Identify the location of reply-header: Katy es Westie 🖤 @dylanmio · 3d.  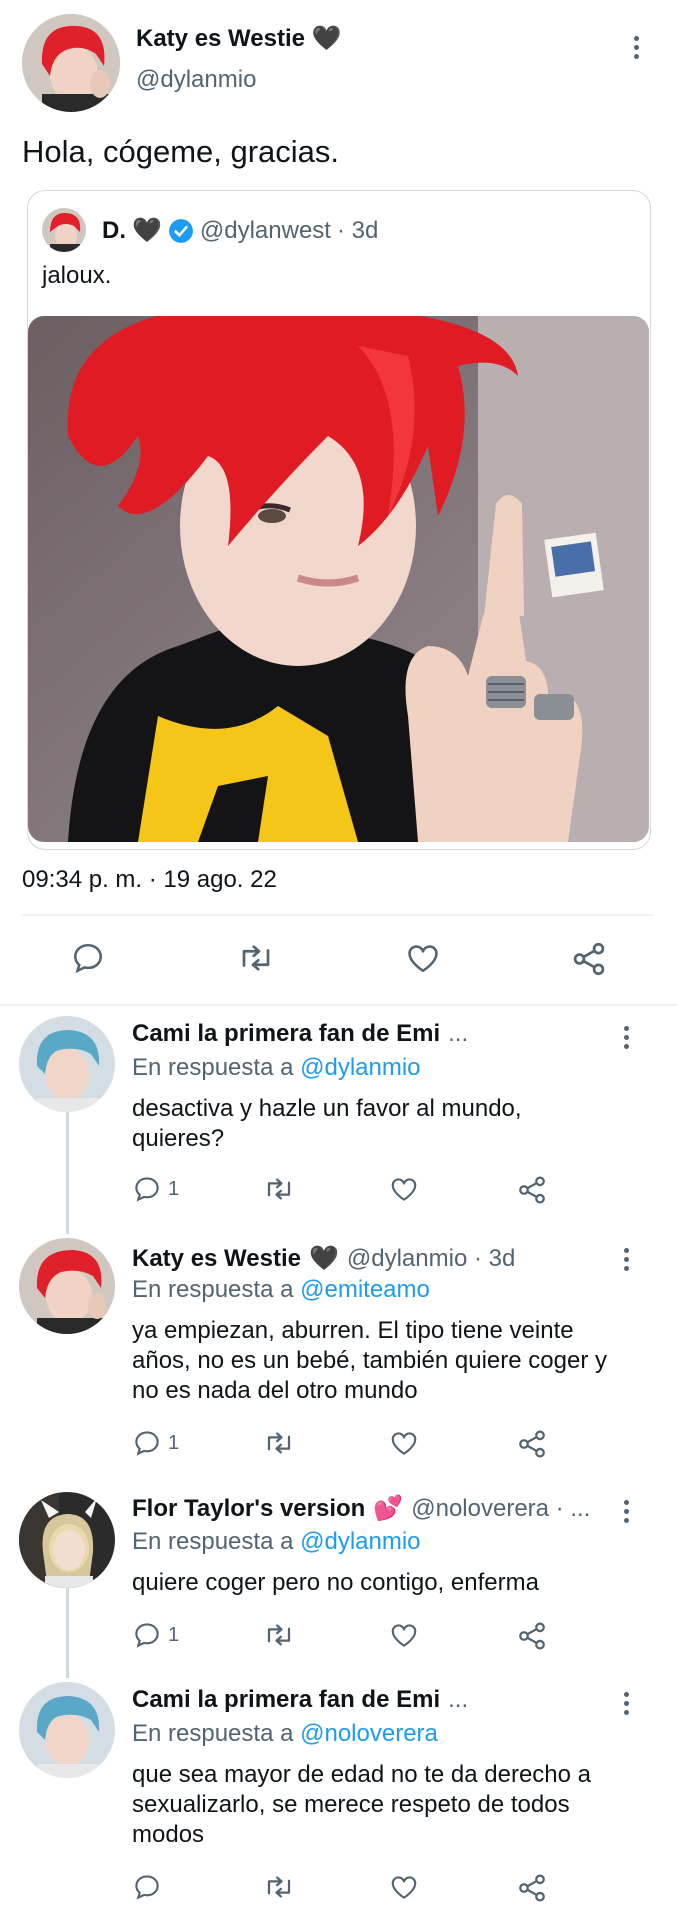
(323, 1258).